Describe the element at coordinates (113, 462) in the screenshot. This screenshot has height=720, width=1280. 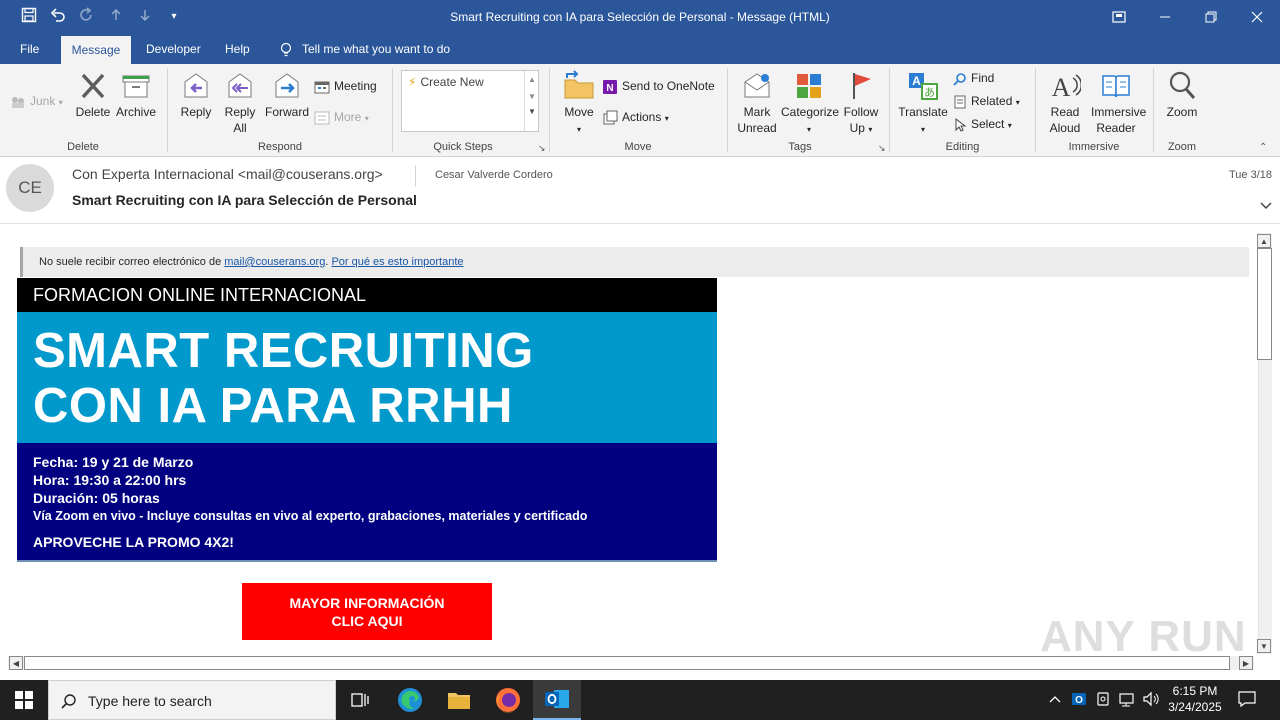
I see `fecha-text: Fecha: 19 y 21 de Marzo` at that location.